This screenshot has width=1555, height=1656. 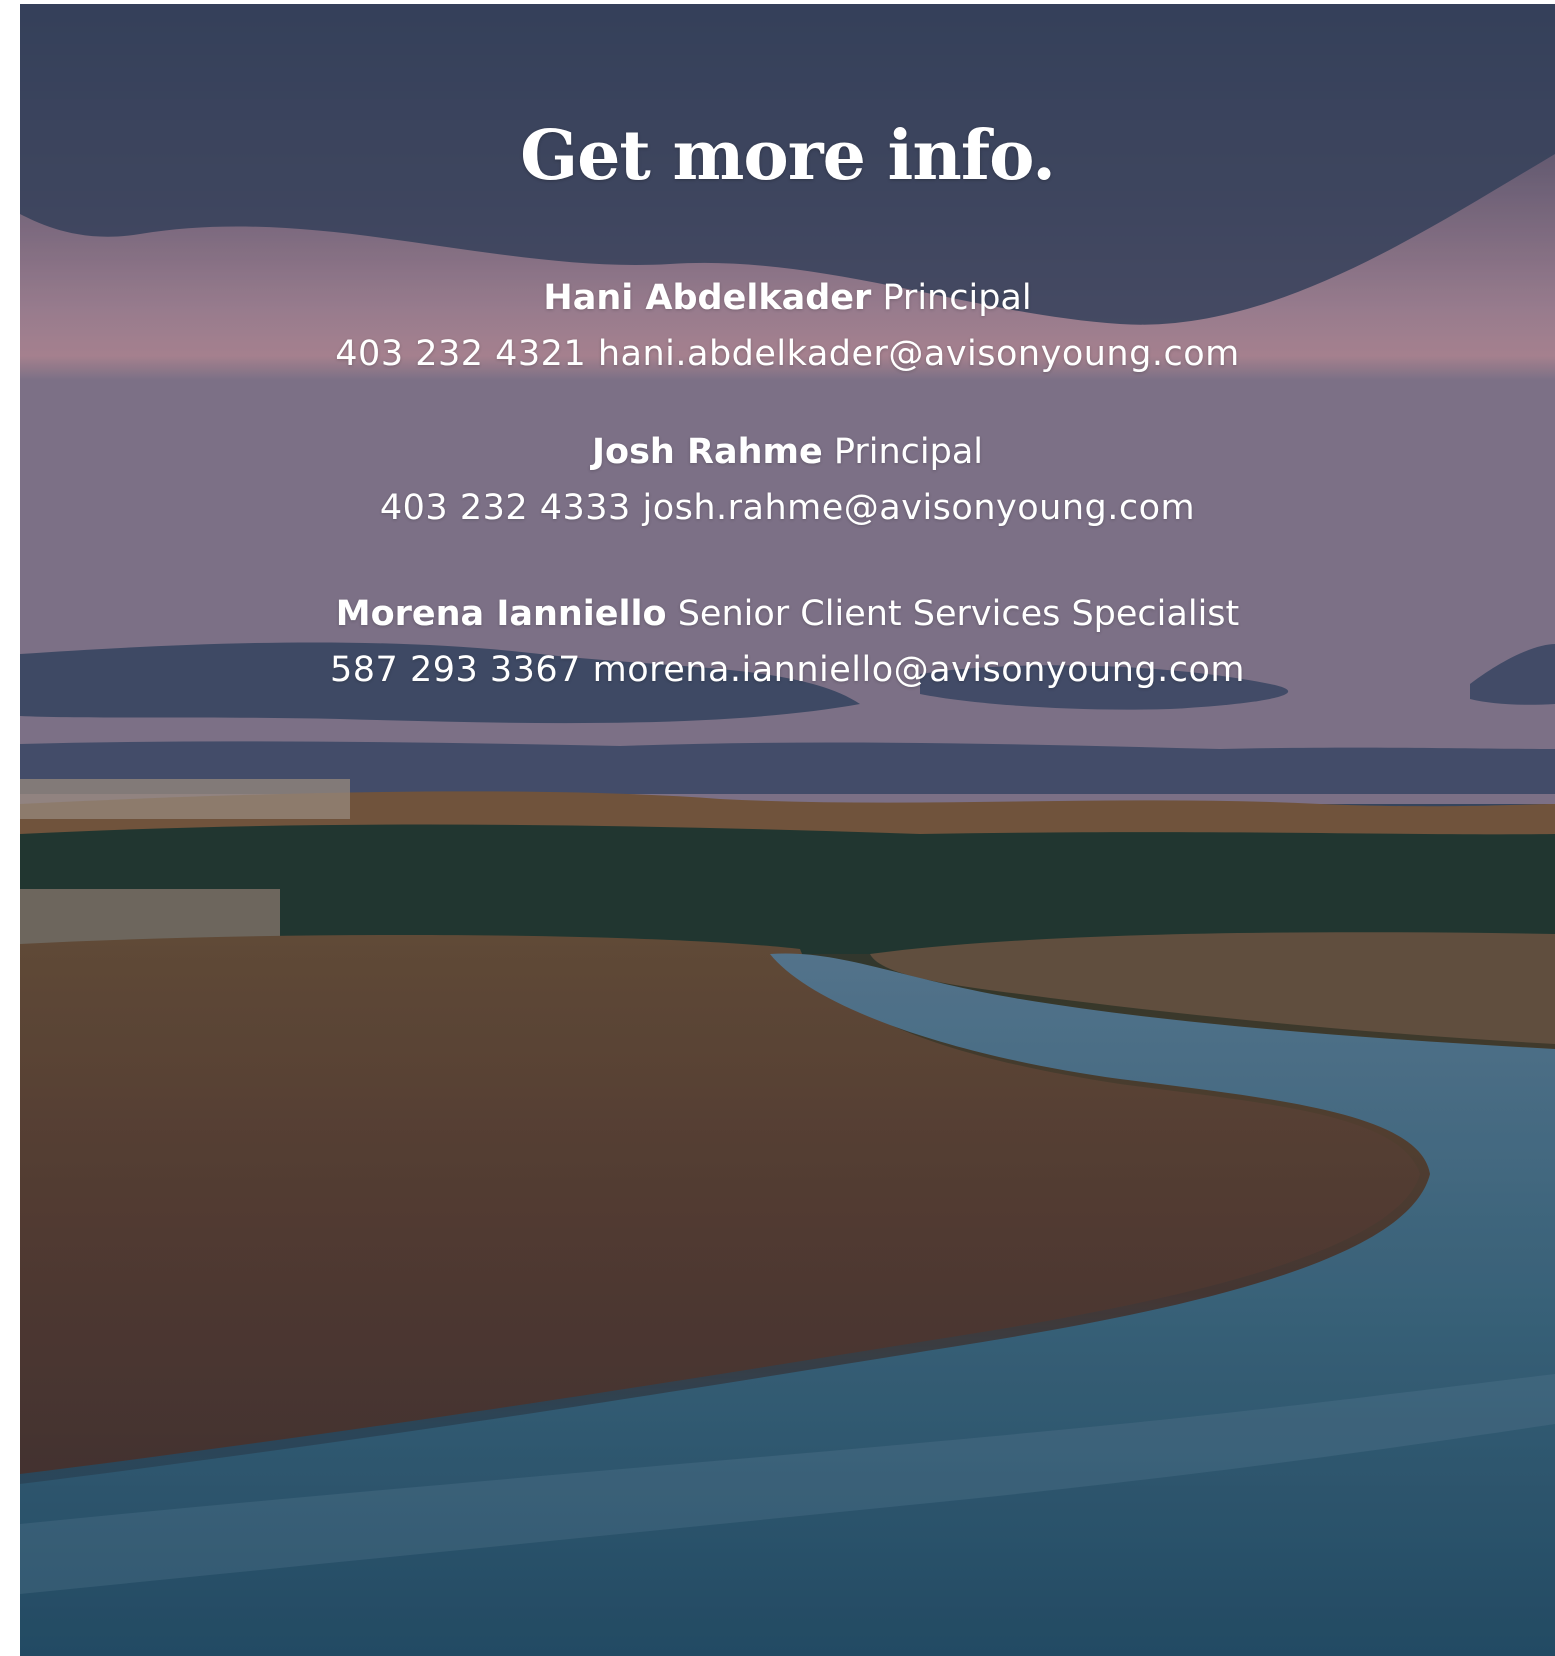 I want to click on contact-phone: 403 232 4333, so click(x=505, y=508).